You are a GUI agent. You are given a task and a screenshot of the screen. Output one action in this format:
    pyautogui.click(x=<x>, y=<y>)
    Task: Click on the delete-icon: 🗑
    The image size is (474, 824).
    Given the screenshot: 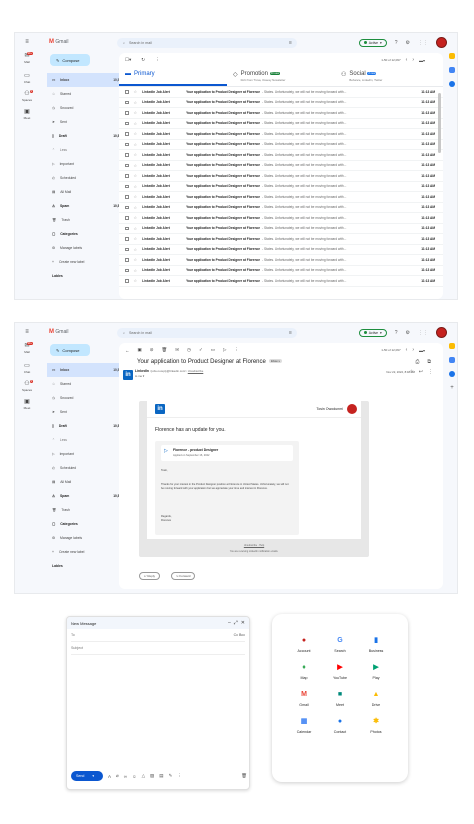 What is the action you would take?
    pyautogui.click(x=165, y=350)
    